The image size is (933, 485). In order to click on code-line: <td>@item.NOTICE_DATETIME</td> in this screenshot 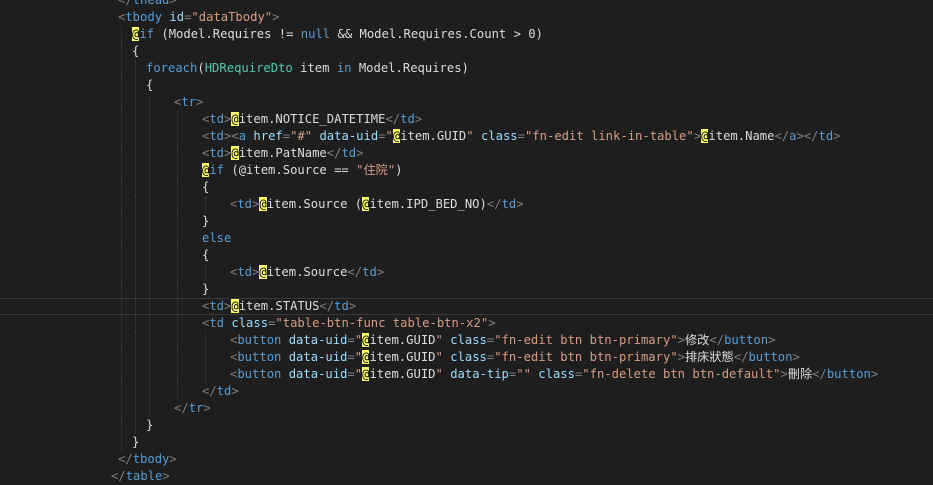, I will do `click(466, 119)`.